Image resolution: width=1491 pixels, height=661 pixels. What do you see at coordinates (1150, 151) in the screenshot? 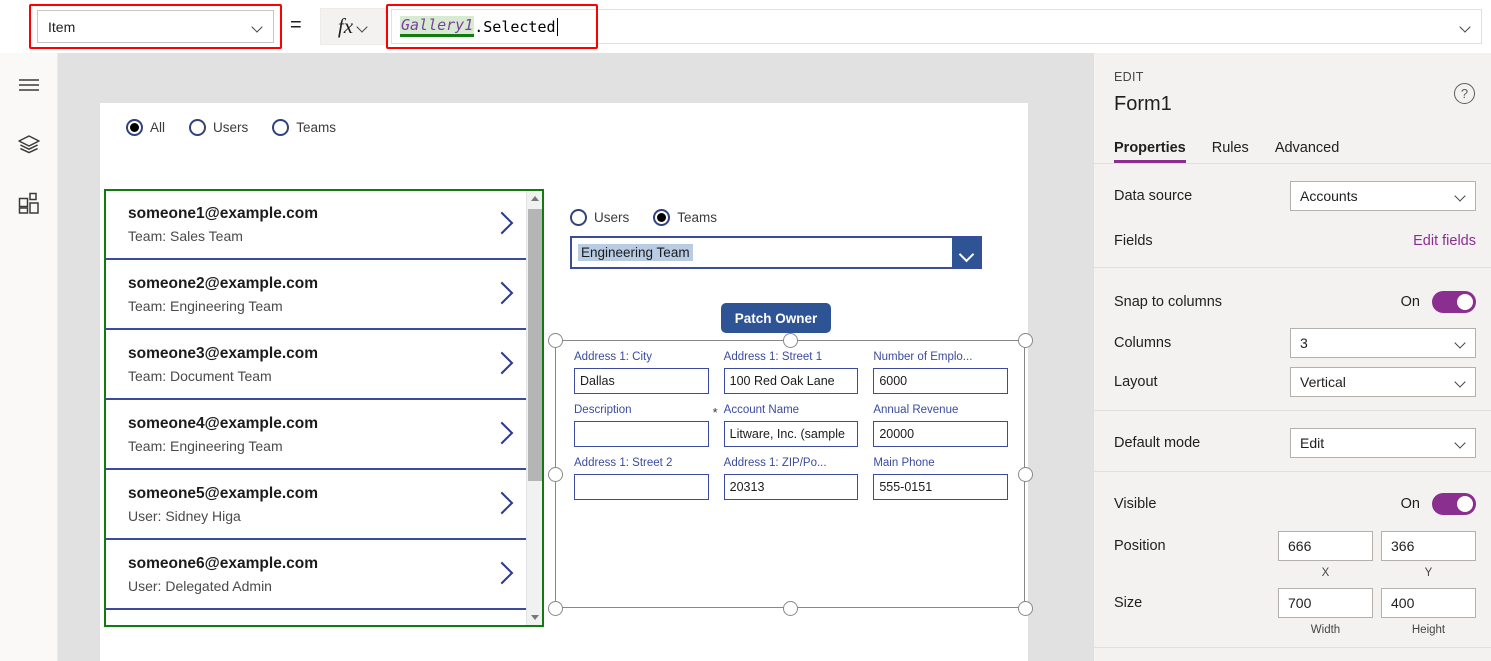
I see `tab-properties: Properties` at bounding box center [1150, 151].